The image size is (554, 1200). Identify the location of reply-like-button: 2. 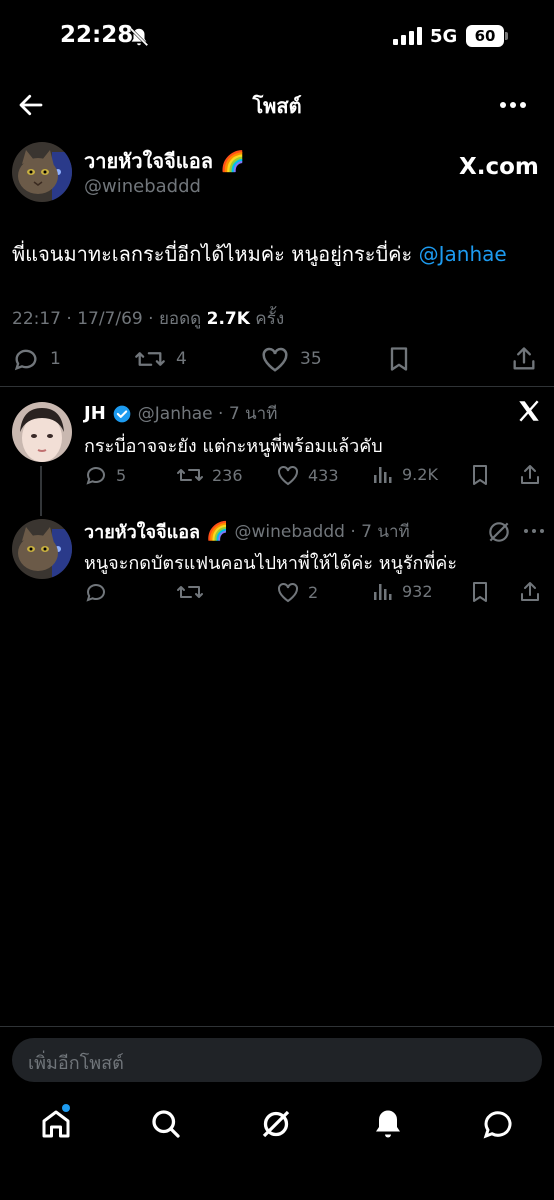
(297, 592).